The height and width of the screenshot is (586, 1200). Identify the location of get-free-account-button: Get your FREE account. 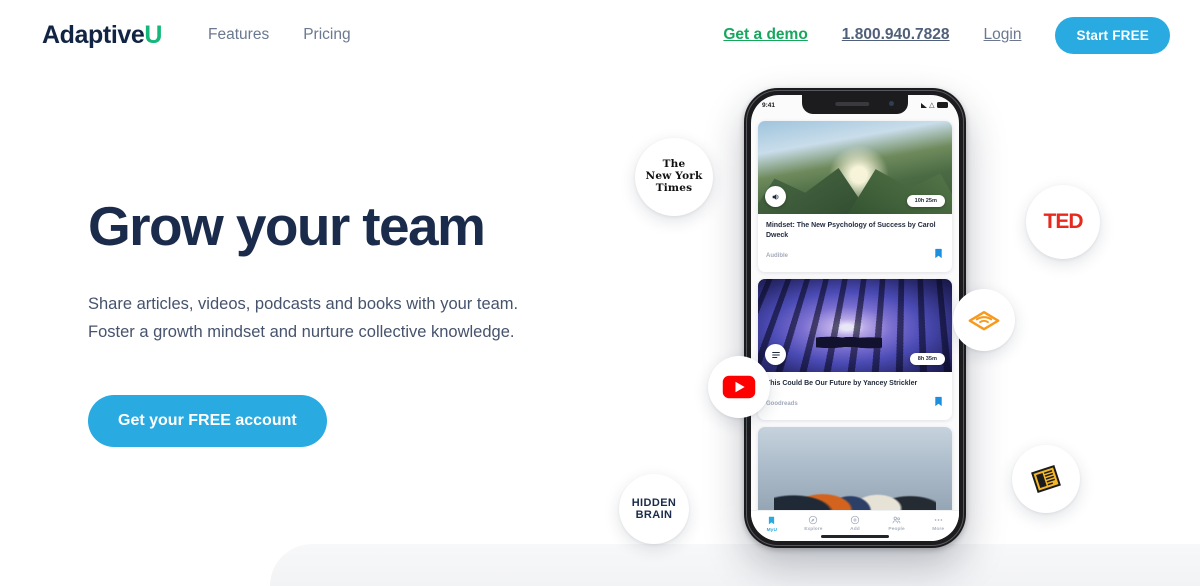
(207, 420).